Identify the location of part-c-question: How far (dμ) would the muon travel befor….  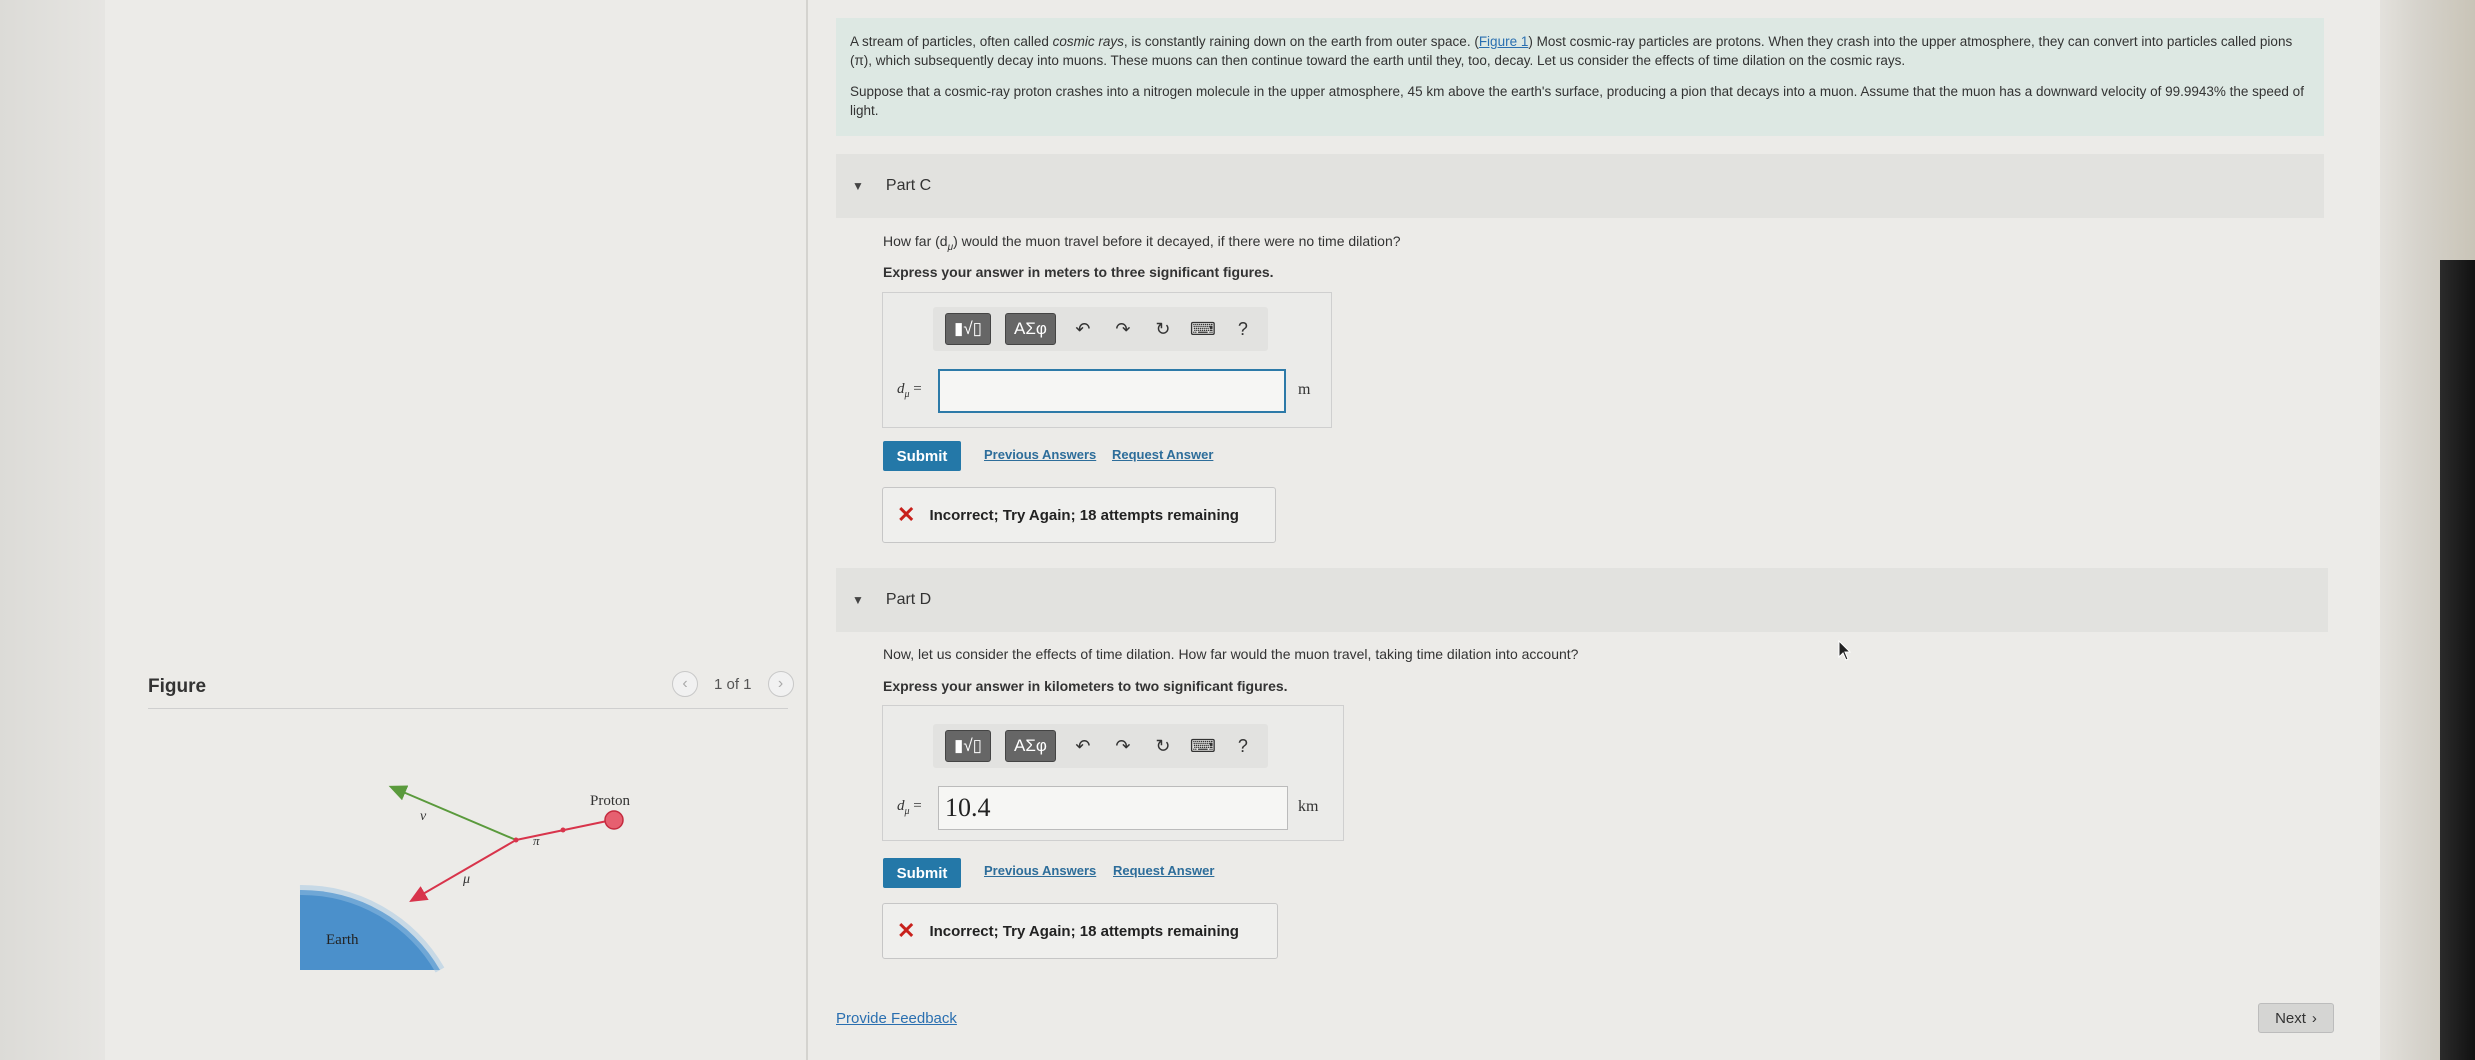
(1142, 243).